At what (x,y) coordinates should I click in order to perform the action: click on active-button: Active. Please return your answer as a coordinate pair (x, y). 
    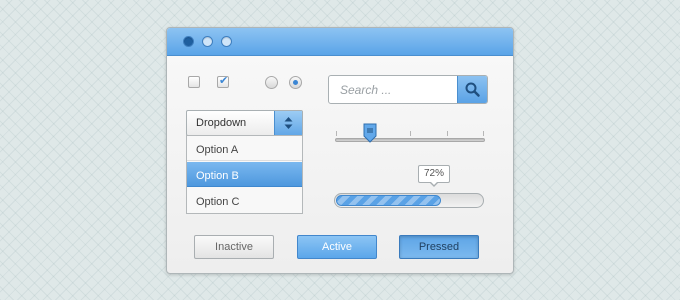
    Looking at the image, I should click on (337, 247).